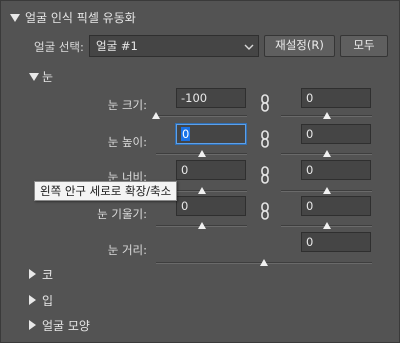 The width and height of the screenshot is (400, 343). Describe the element at coordinates (201, 190) in the screenshot. I see `eye-width-left-slider-thumb` at that location.